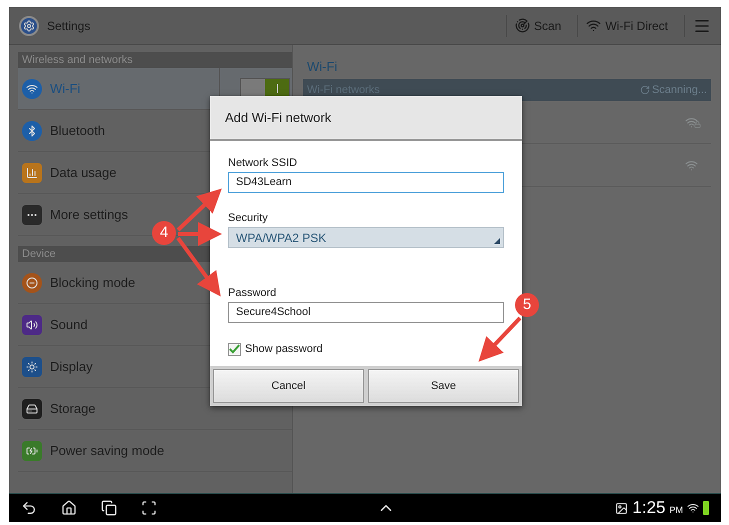 This screenshot has height=525, width=729. I want to click on clock: 1:25, so click(649, 508).